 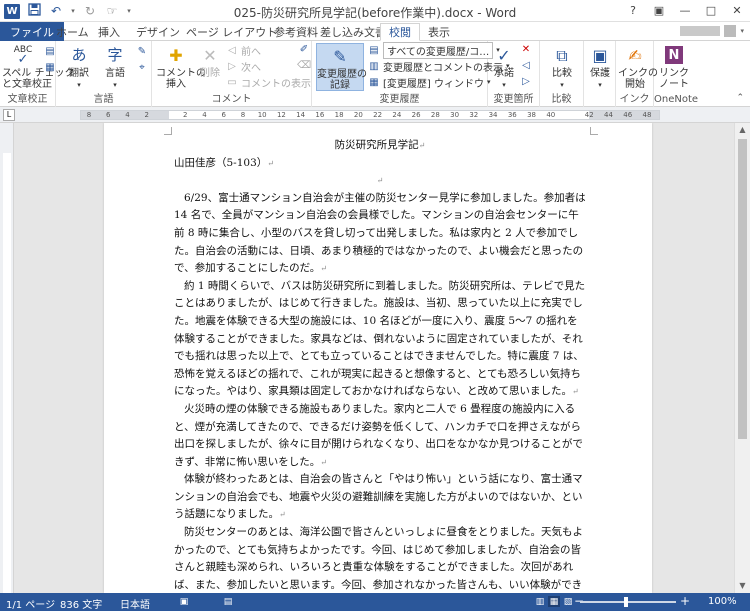 What do you see at coordinates (204, 115) in the screenshot?
I see `ruler-tick-label: 4` at bounding box center [204, 115].